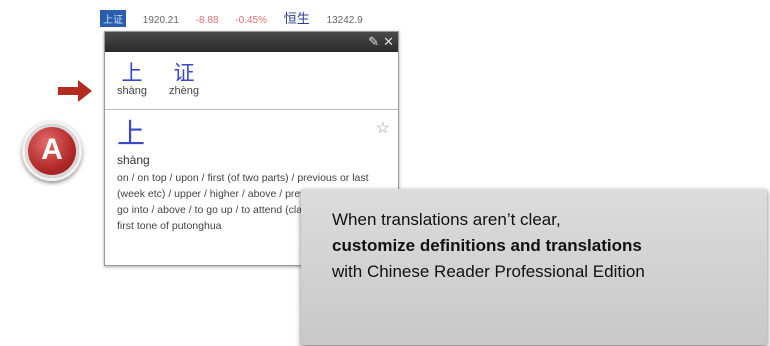 This screenshot has height=346, width=770. What do you see at coordinates (383, 128) in the screenshot?
I see `star-icon: ☆` at bounding box center [383, 128].